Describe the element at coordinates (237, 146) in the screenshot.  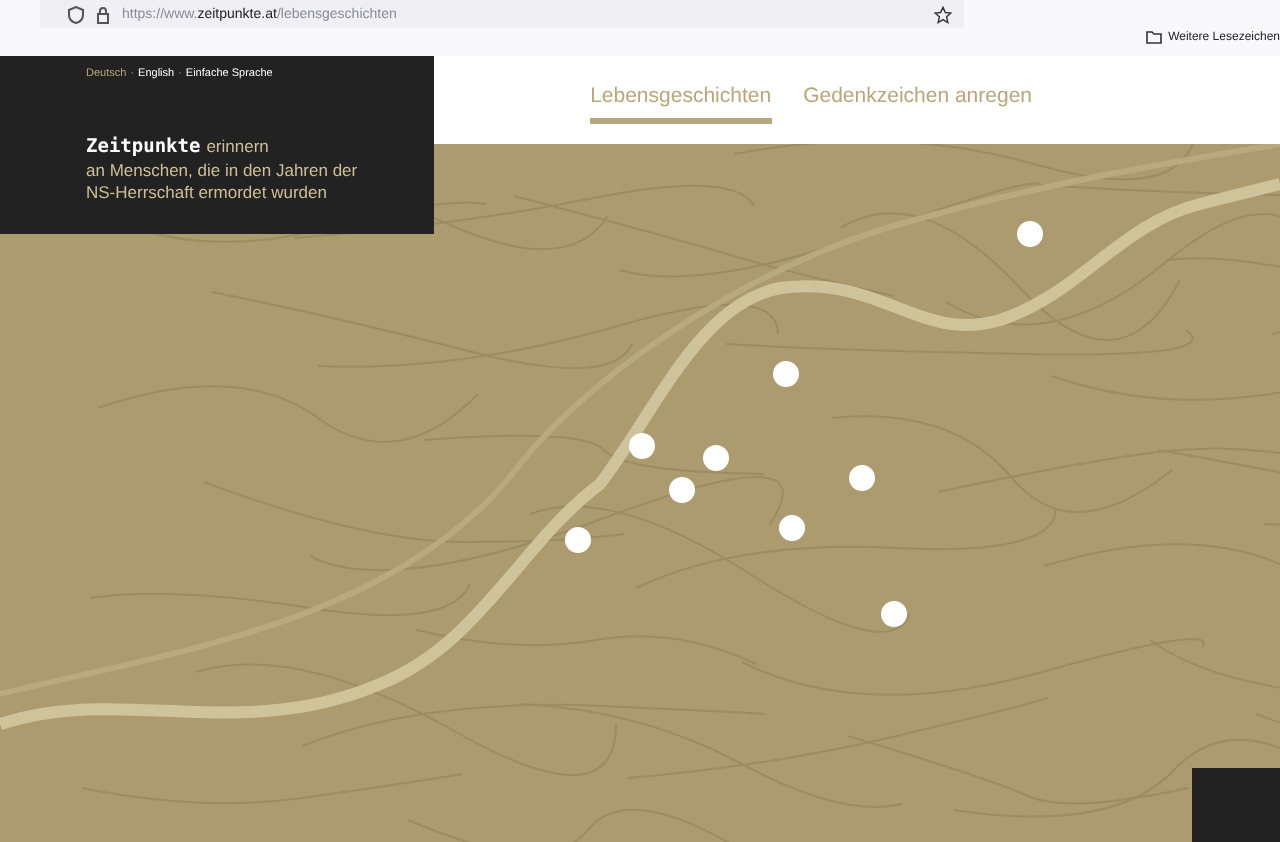
I see `intro-text: erinnern` at that location.